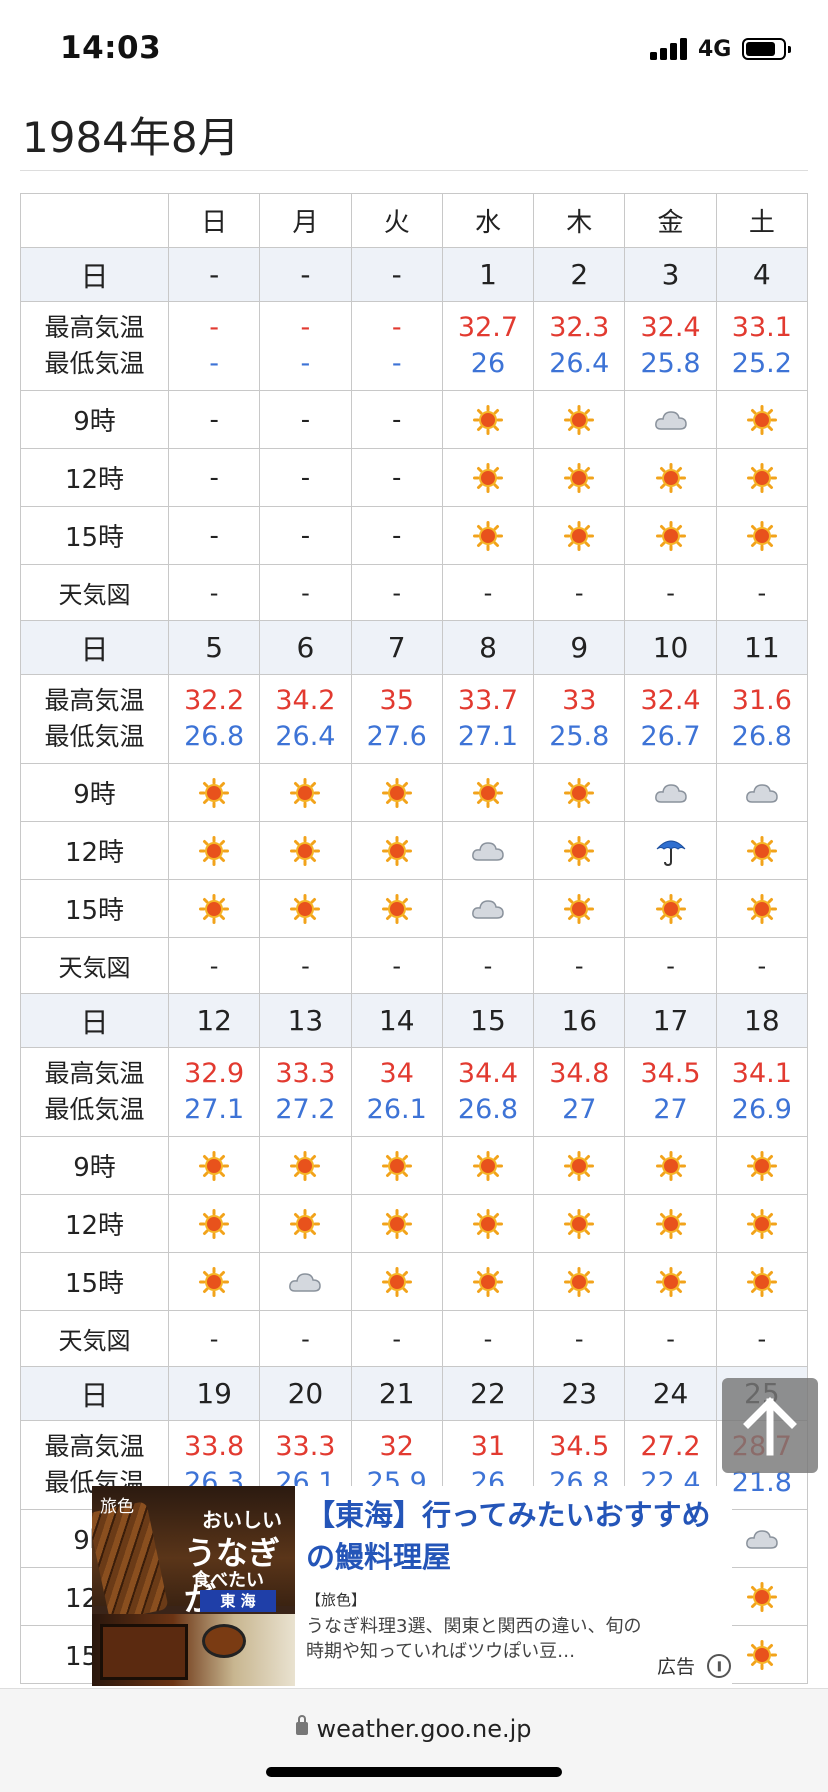  What do you see at coordinates (761, 1109) in the screenshot?
I see `low-temp: 26.9` at bounding box center [761, 1109].